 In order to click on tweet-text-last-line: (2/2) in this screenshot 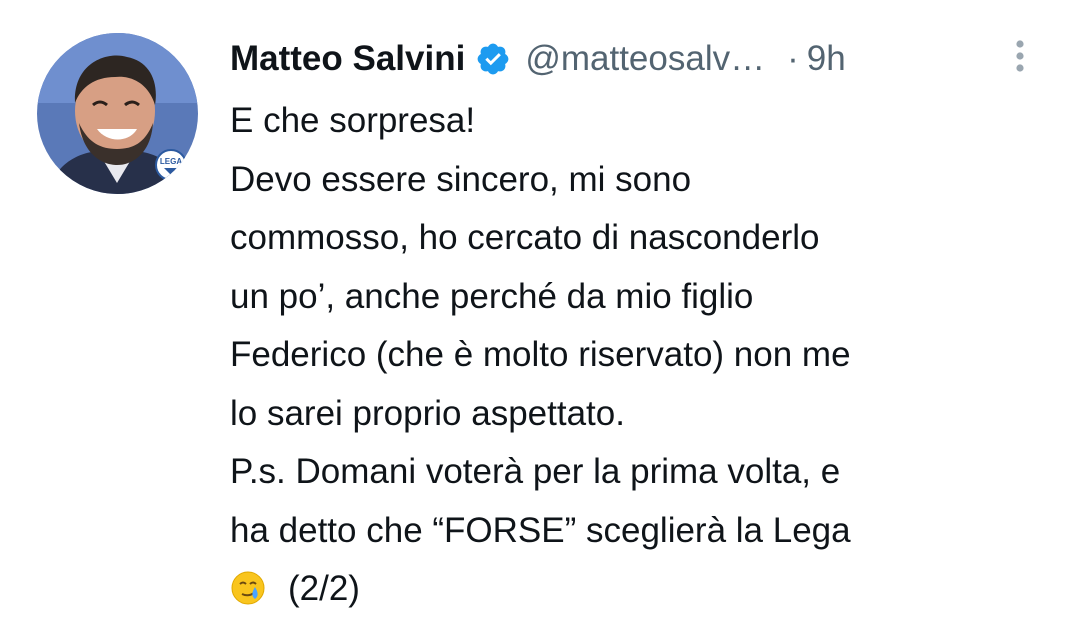, I will do `click(640, 589)`.